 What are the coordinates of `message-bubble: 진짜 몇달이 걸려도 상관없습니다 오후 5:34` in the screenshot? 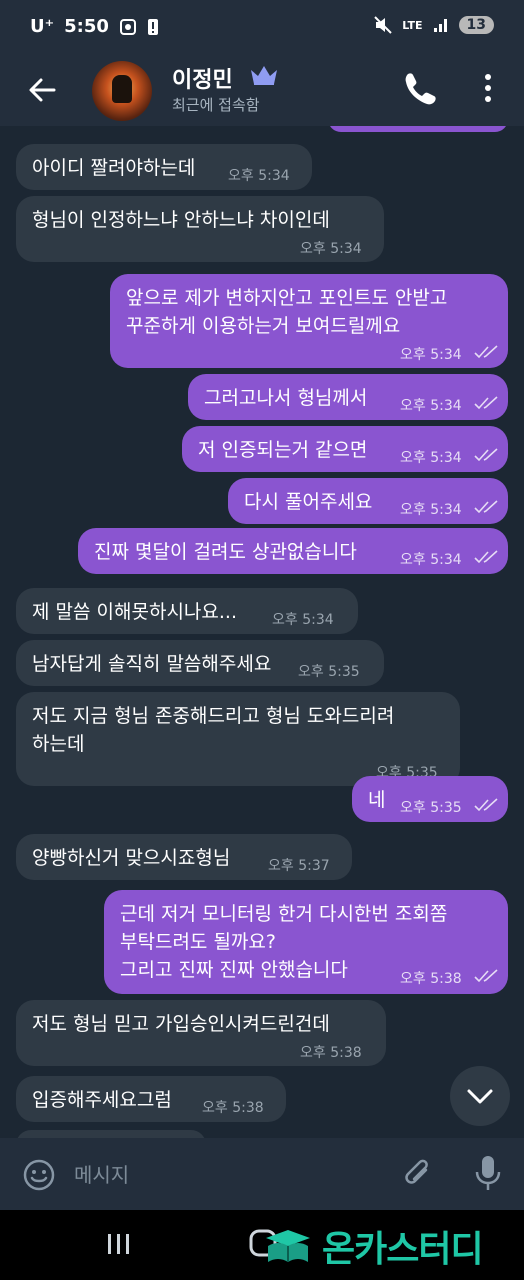 It's located at (293, 551).